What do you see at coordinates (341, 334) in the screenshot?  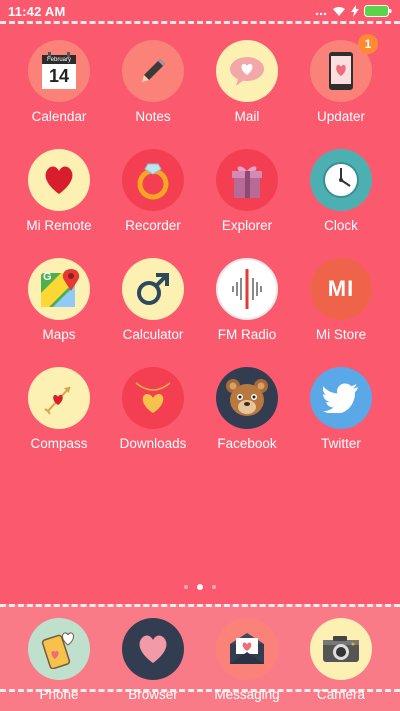 I see `app-label: Mi Store` at bounding box center [341, 334].